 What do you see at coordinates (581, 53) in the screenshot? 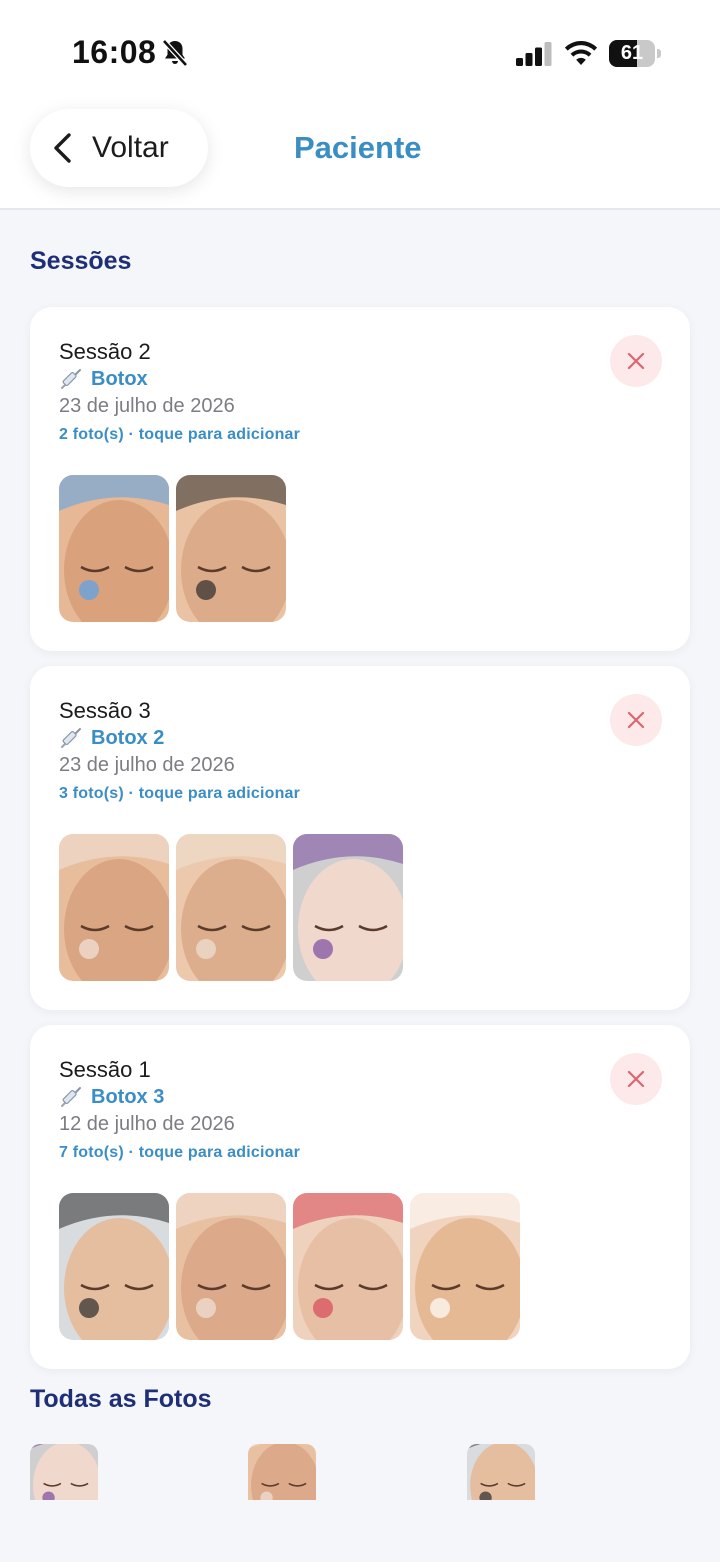
I see `wifi-icon` at bounding box center [581, 53].